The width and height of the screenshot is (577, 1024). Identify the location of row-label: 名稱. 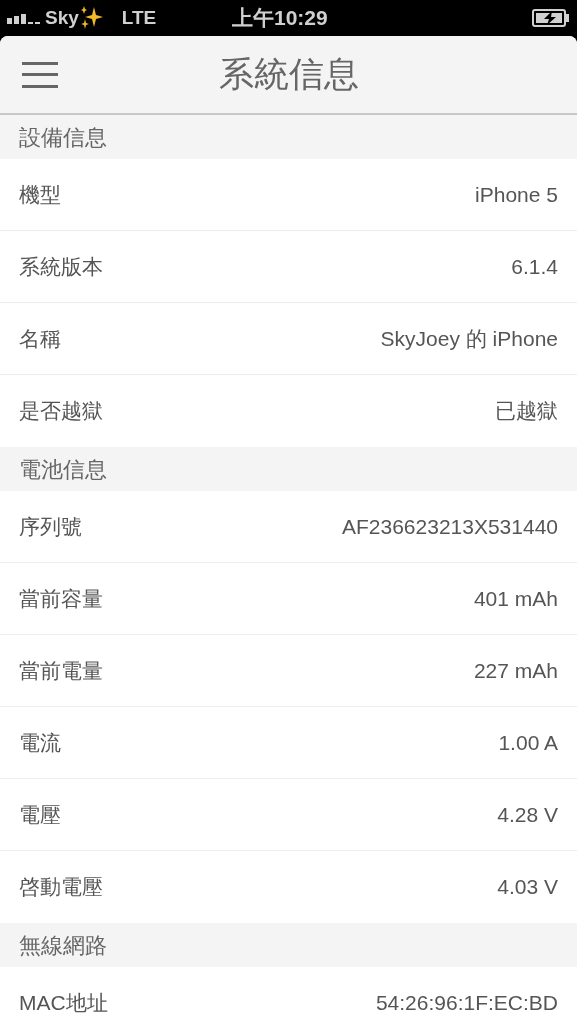
(40, 338).